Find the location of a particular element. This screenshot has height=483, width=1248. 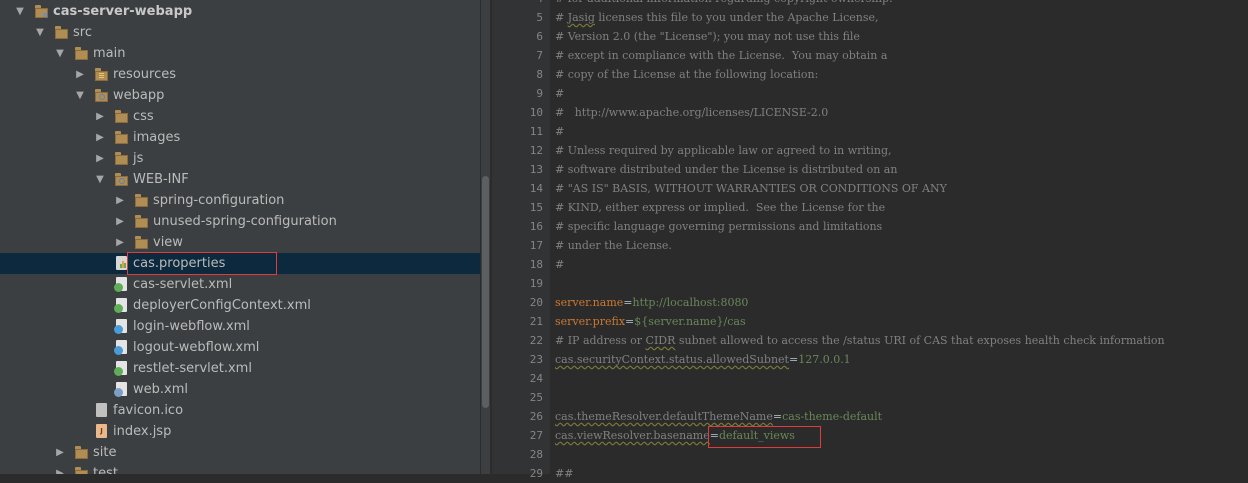

tree-item-resources: ▶ resources is located at coordinates (240, 74).